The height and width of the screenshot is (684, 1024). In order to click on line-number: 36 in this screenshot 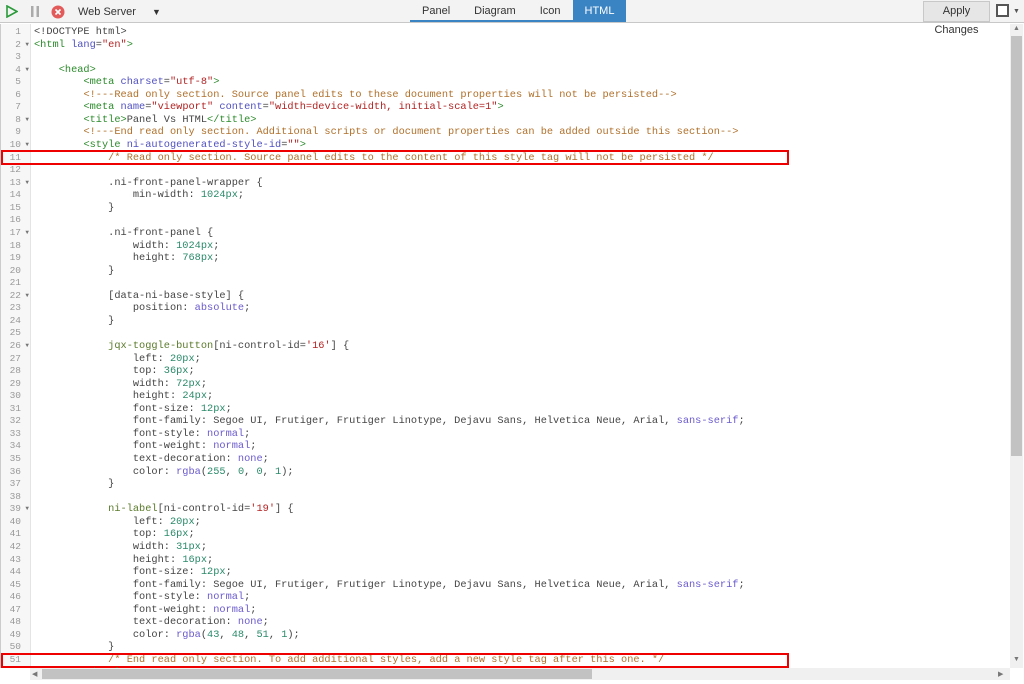, I will do `click(16, 472)`.